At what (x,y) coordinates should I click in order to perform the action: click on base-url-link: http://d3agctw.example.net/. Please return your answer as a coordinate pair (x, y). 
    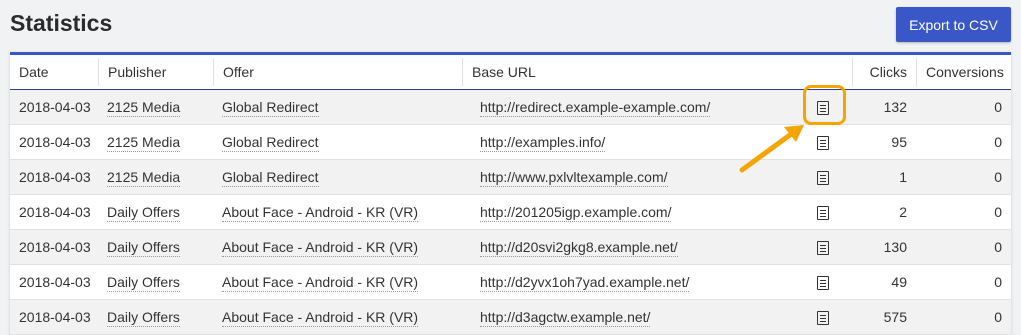
    Looking at the image, I should click on (565, 318).